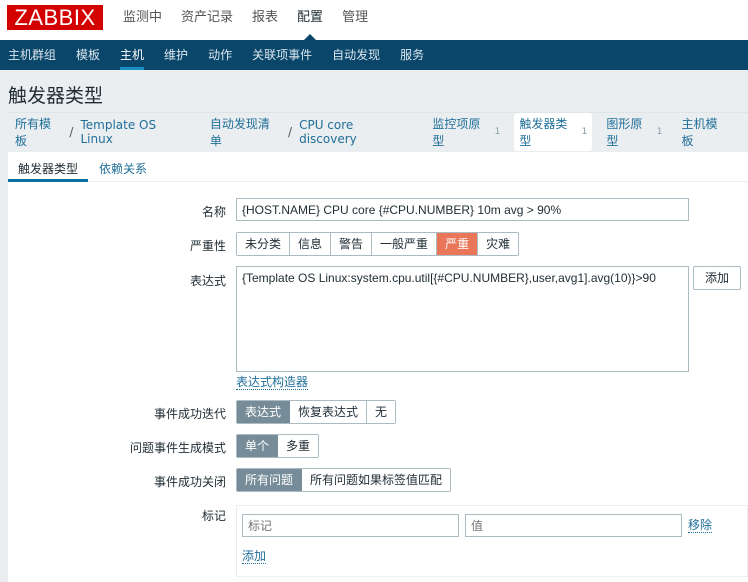  I want to click on tab-trigger-prototypes: 触发器类型, so click(548, 132).